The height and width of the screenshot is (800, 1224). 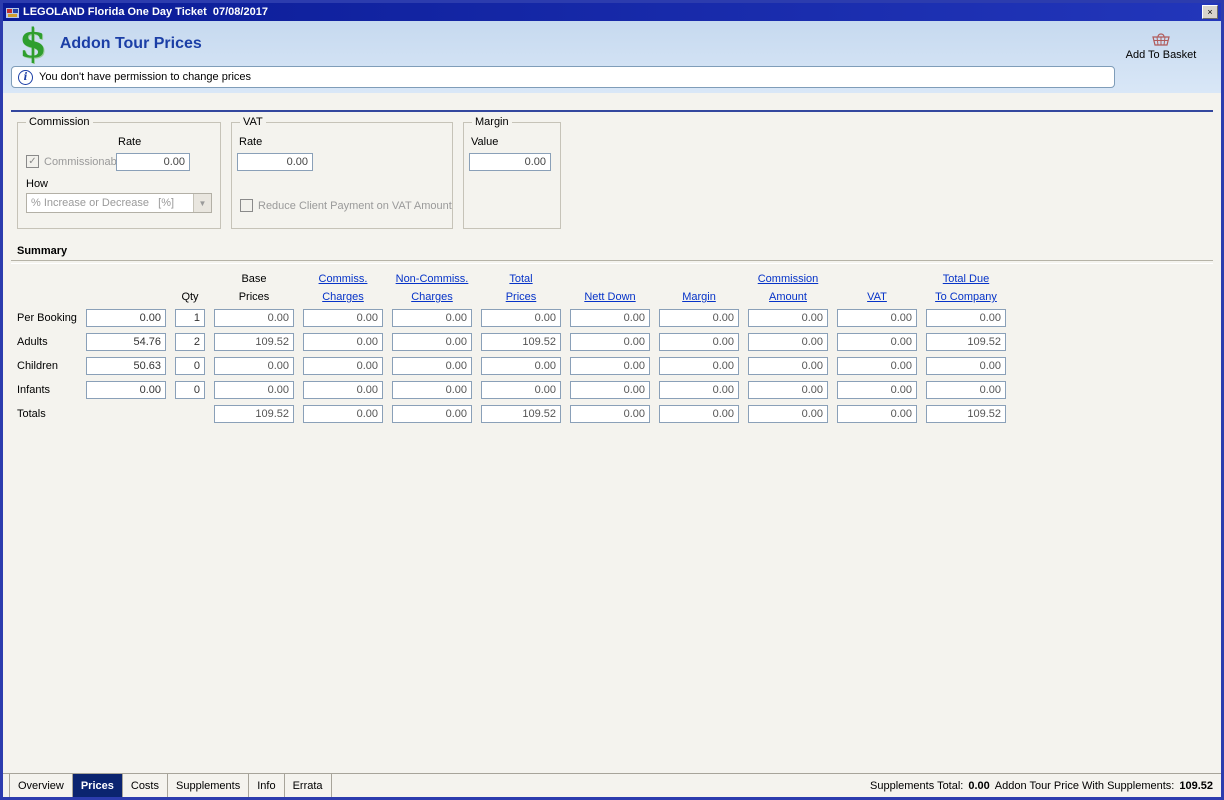 I want to click on perbooking-commission-amount-input, so click(x=788, y=318).